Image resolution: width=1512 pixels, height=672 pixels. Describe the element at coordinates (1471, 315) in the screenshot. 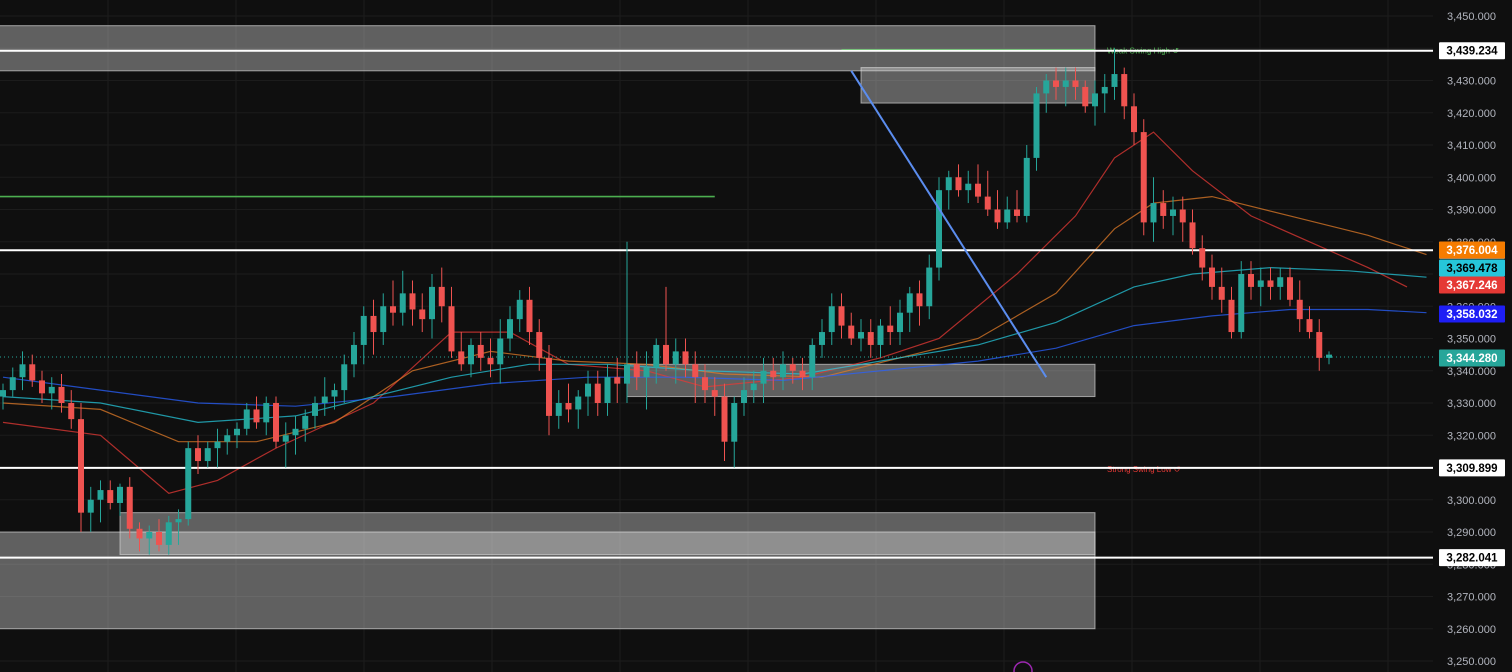

I see `price-tag-label: 3,358.032` at that location.